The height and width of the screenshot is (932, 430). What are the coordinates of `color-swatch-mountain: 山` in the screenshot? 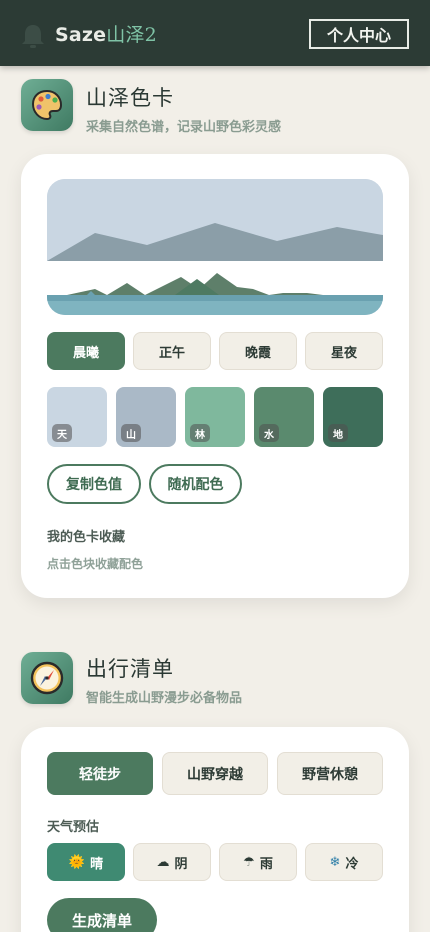 It's located at (146, 417).